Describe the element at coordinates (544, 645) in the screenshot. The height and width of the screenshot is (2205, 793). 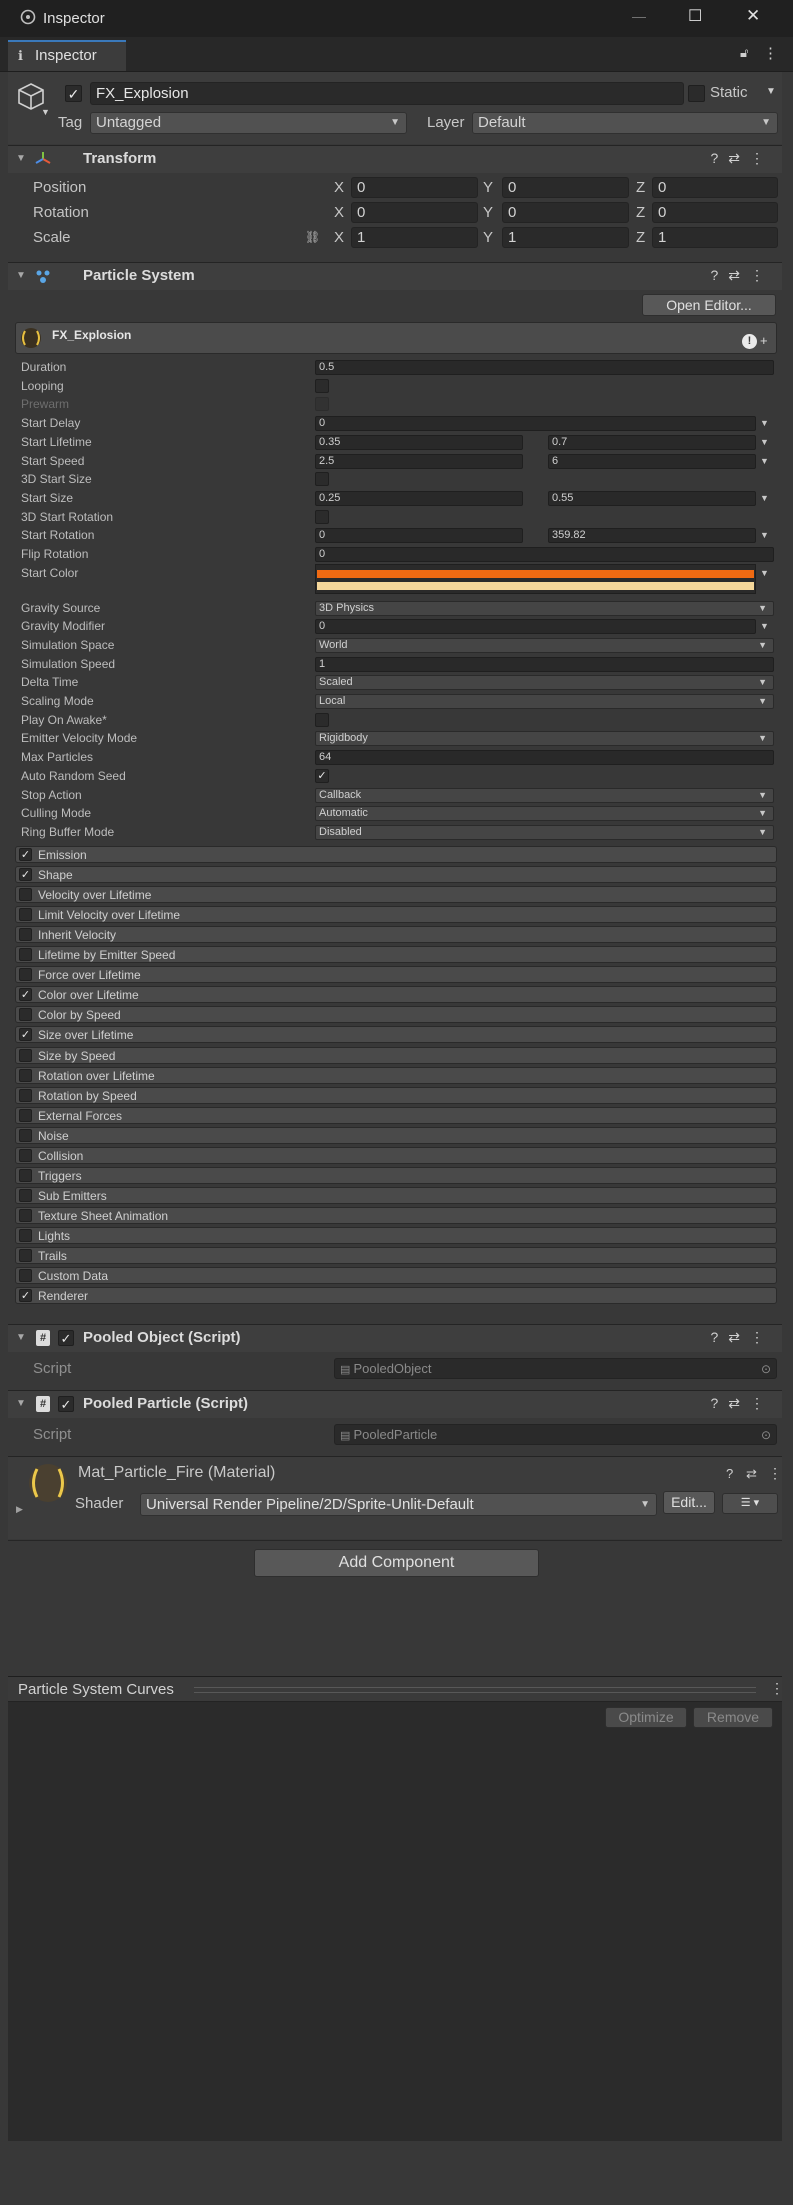
I see `ps-prop-dropdown: World ▼` at that location.